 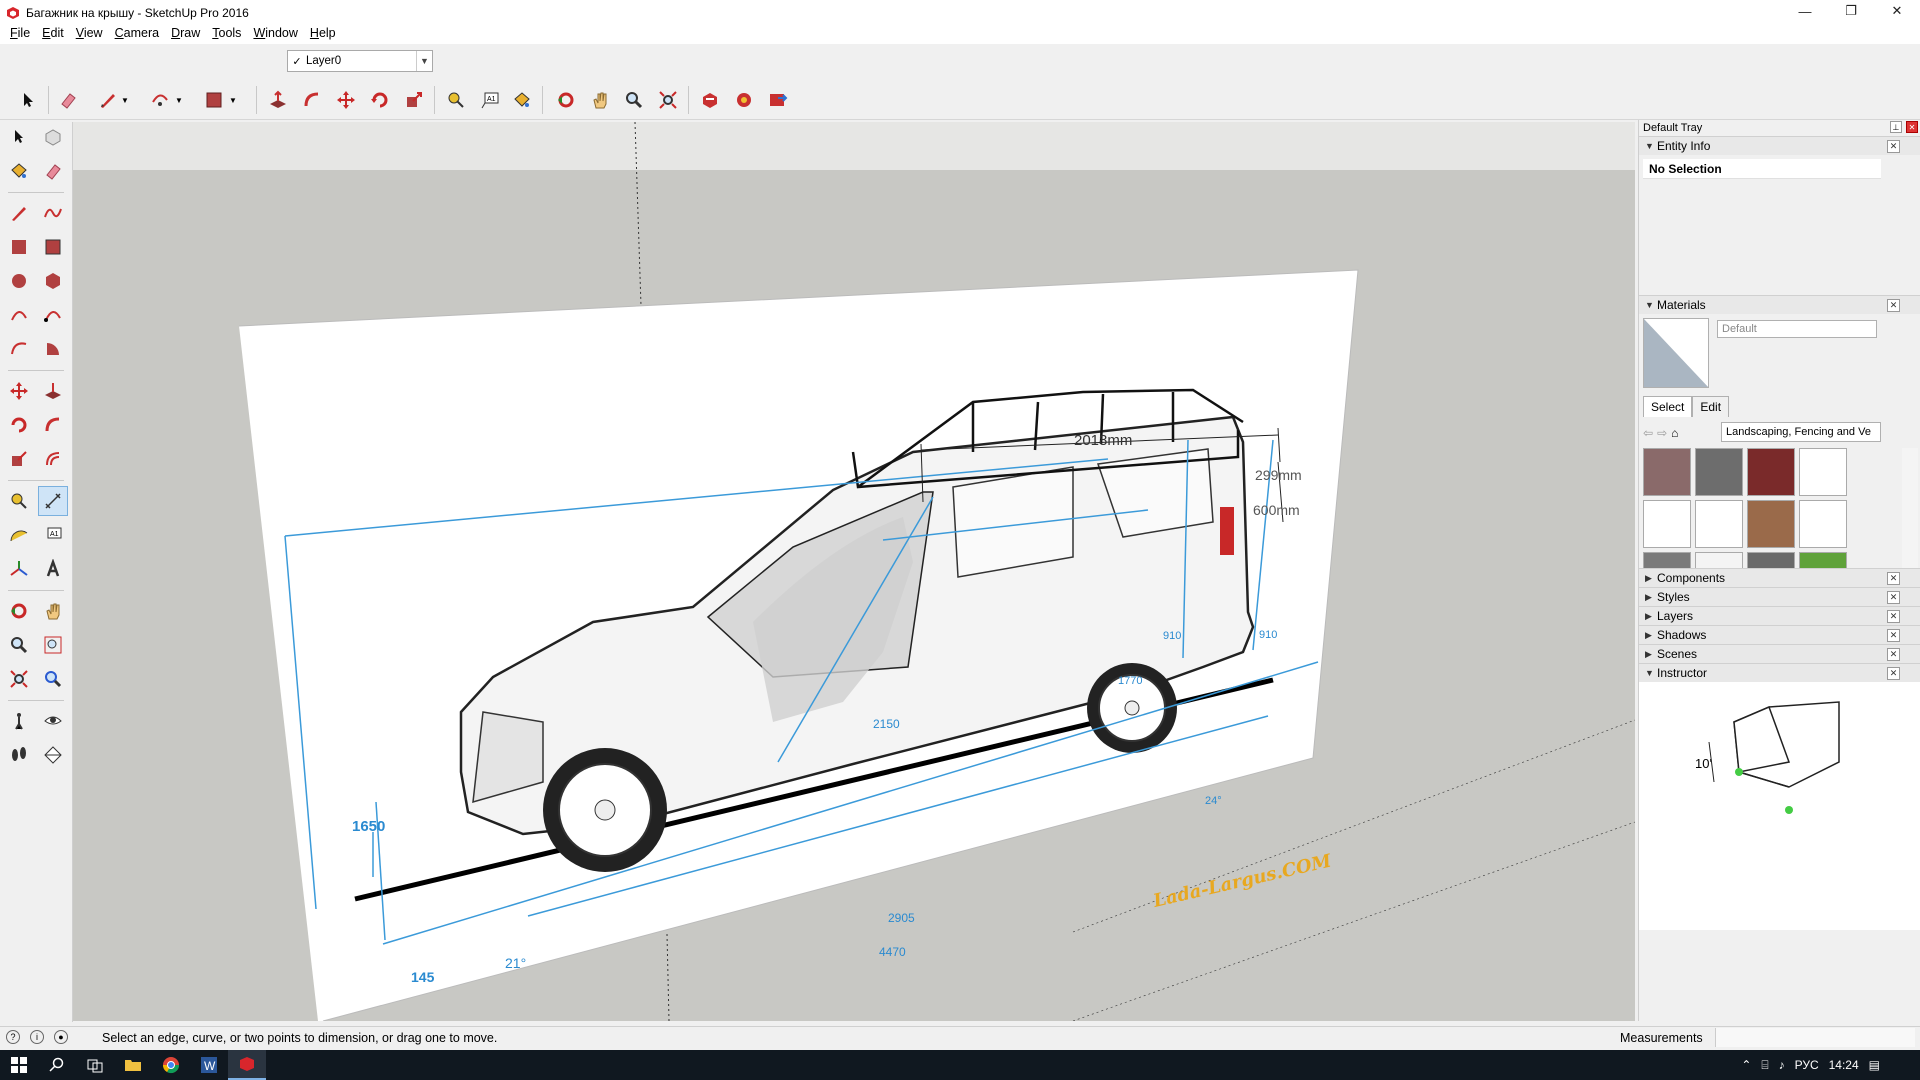 What do you see at coordinates (53, 391) in the screenshot?
I see `push-pull-button-left` at bounding box center [53, 391].